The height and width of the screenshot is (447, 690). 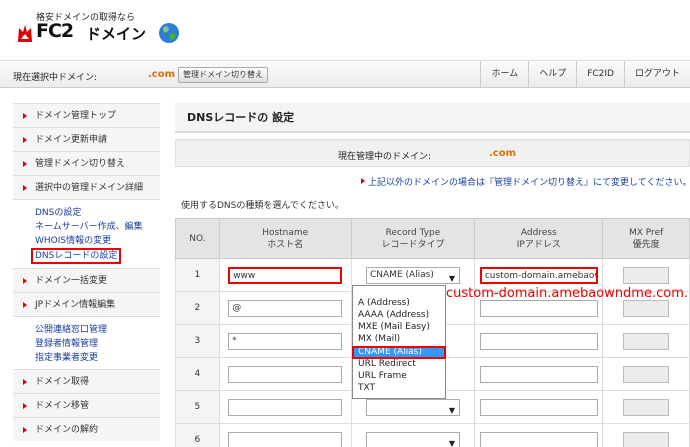 I want to click on sidebar-item-acquire: ドメイン取得, so click(x=86, y=381).